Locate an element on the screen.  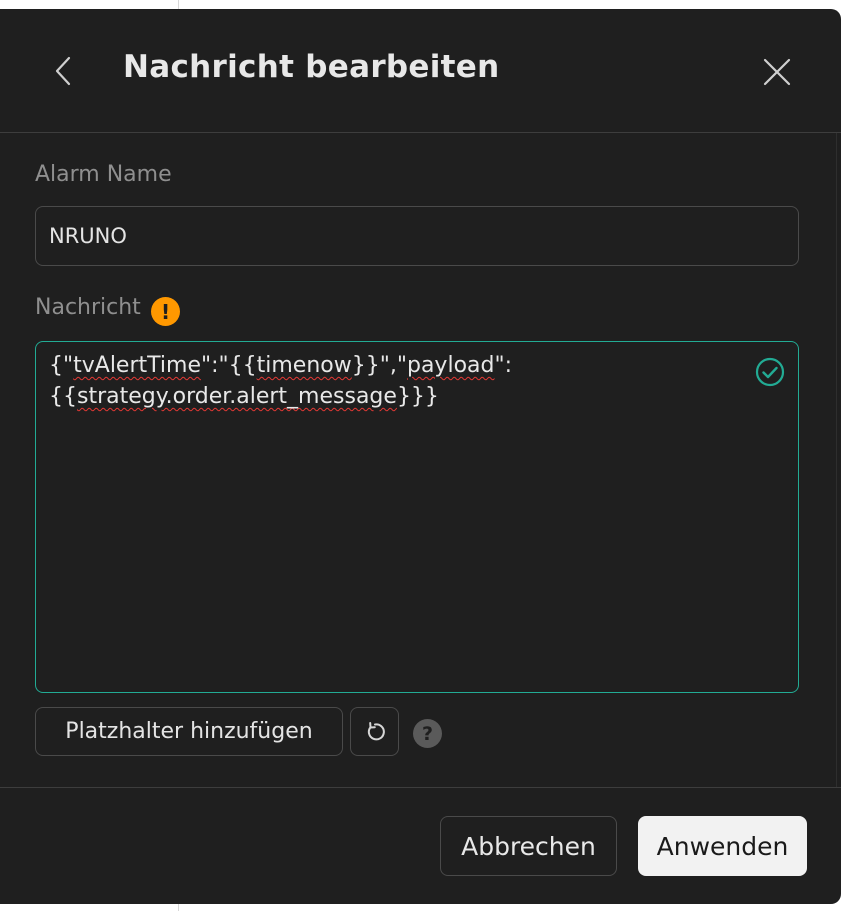
add-placeholder-label: Platzhalter hinzufügen is located at coordinates (189, 731).